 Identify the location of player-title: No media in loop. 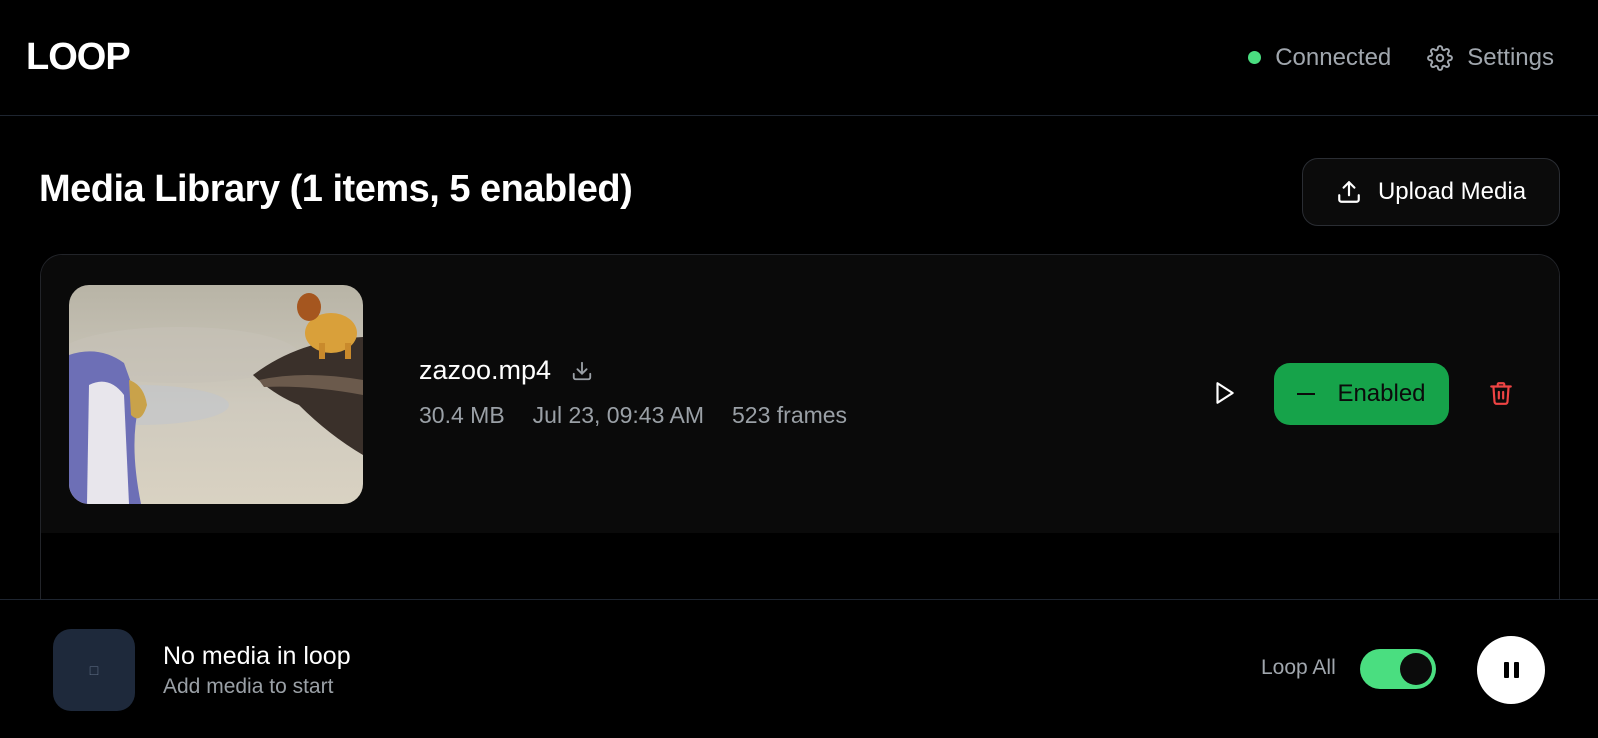
(257, 656).